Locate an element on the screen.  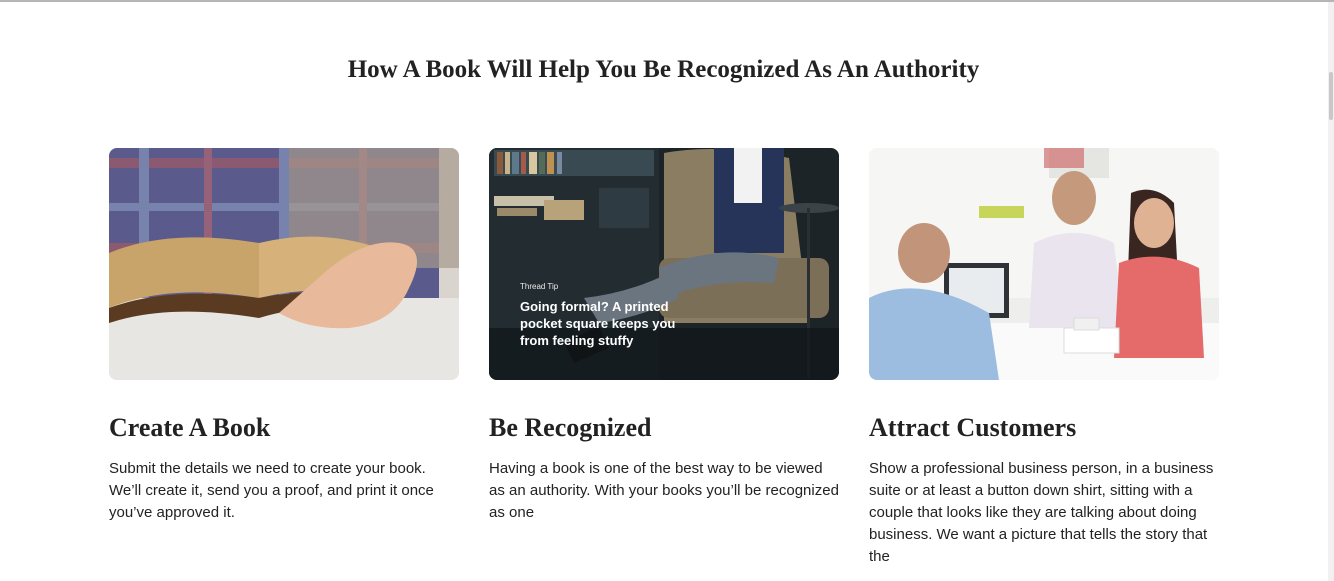
scrollbar-thumb is located at coordinates (1331, 96).